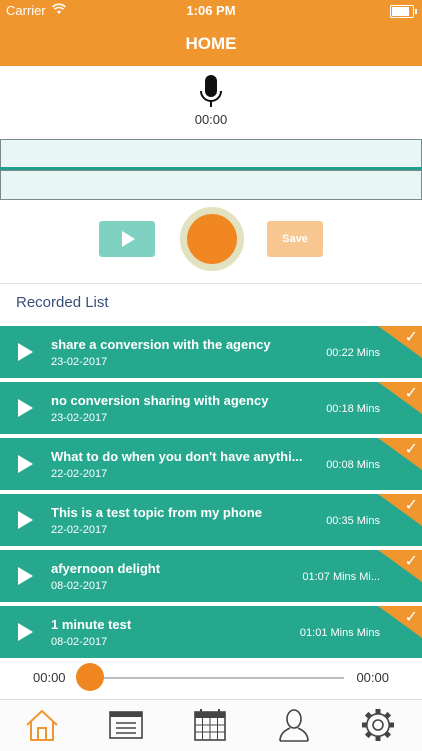 This screenshot has height=751, width=422. Describe the element at coordinates (211, 92) in the screenshot. I see `microphone-icon` at that location.